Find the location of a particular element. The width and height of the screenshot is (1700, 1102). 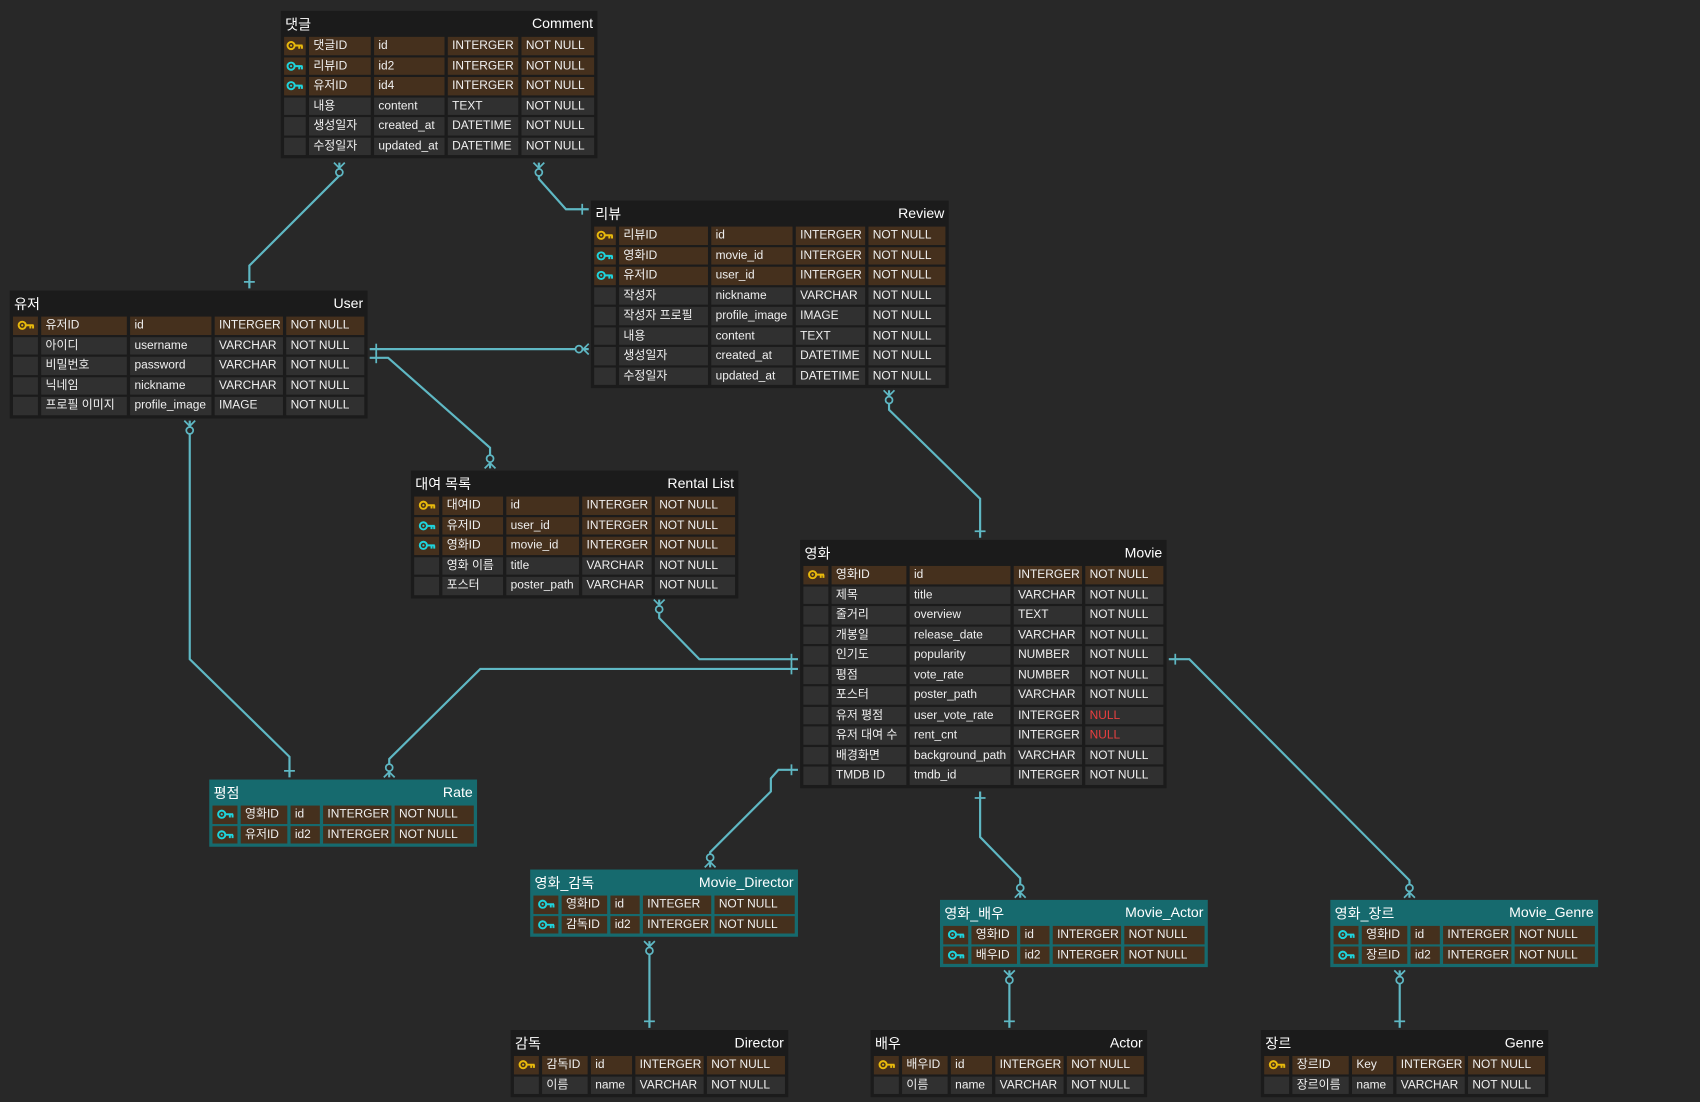

column-row: 아이디 username VARCHAR NOT NULL is located at coordinates (189, 345).